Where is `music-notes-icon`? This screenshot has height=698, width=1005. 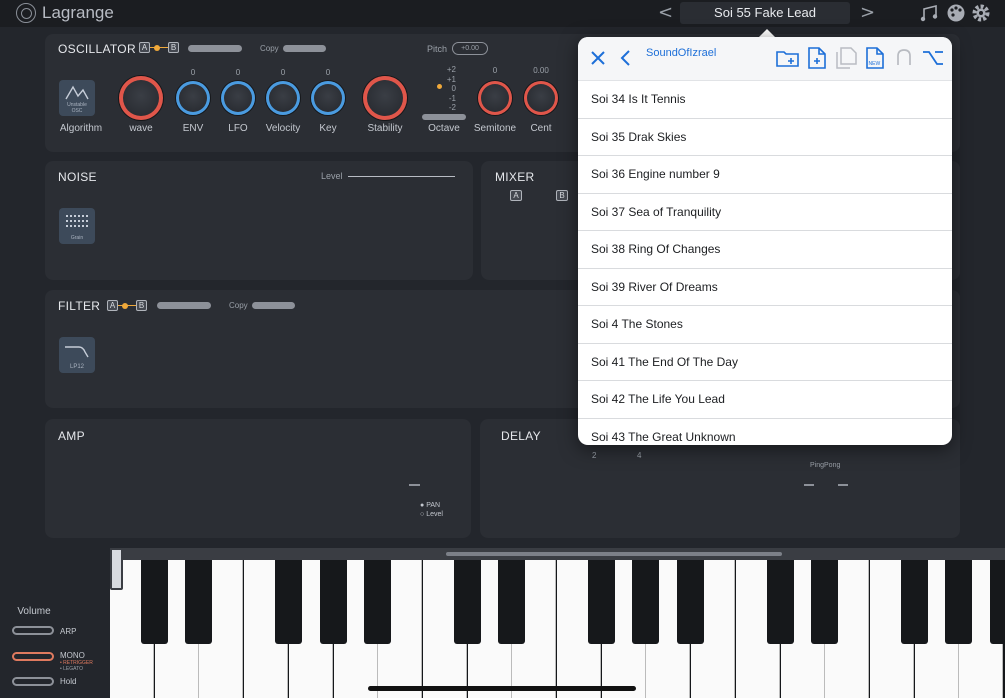 music-notes-icon is located at coordinates (930, 13).